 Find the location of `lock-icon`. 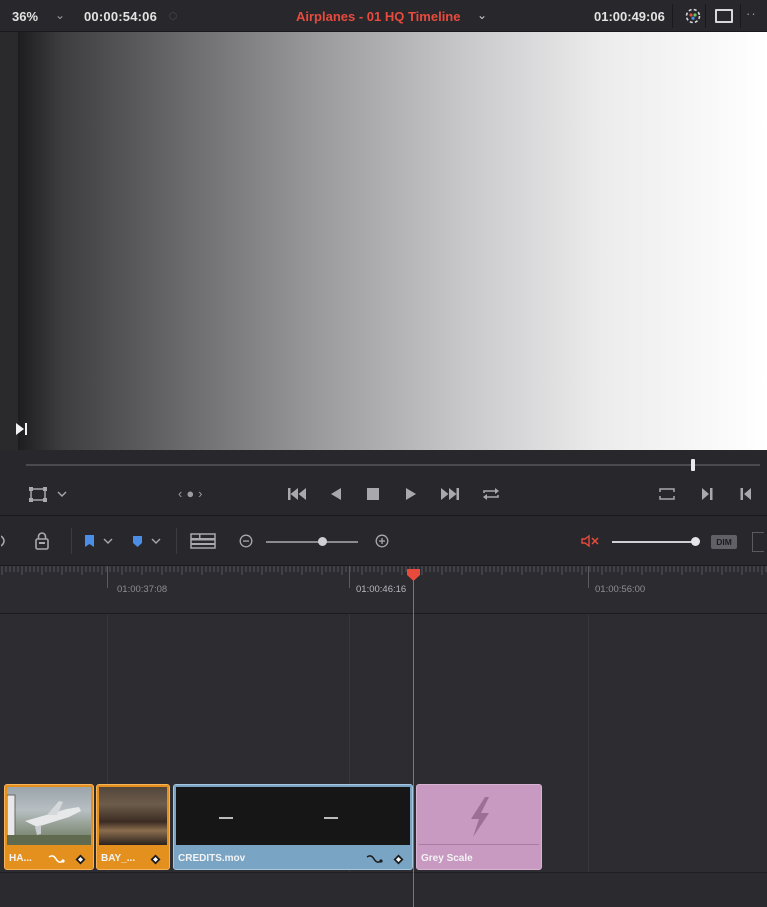

lock-icon is located at coordinates (42, 541).